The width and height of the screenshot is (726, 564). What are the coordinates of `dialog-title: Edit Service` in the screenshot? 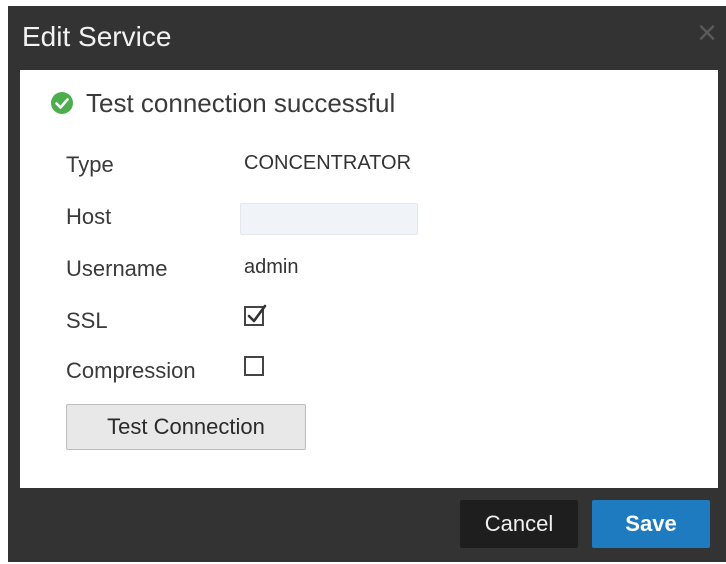 It's located at (97, 36).